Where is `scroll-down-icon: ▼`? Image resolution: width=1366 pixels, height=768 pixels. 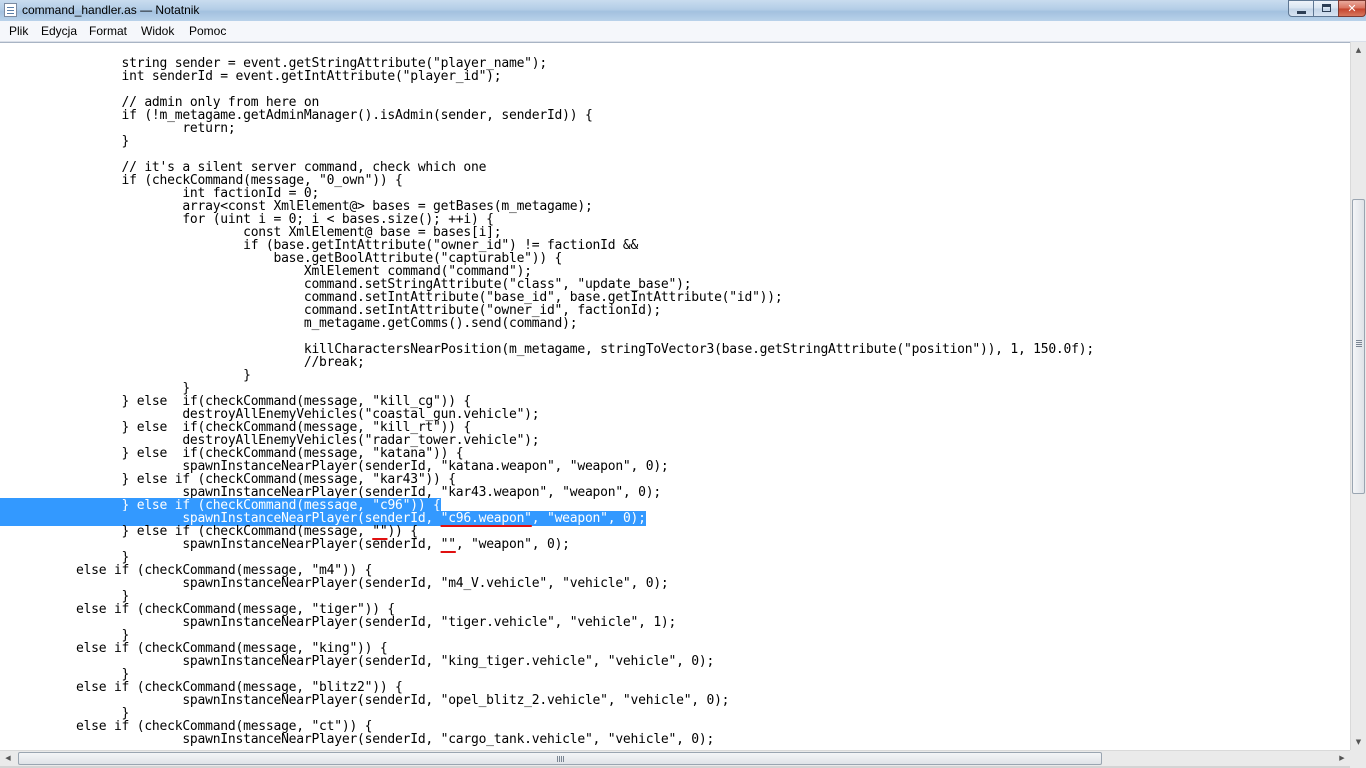 scroll-down-icon: ▼ is located at coordinates (1358, 742).